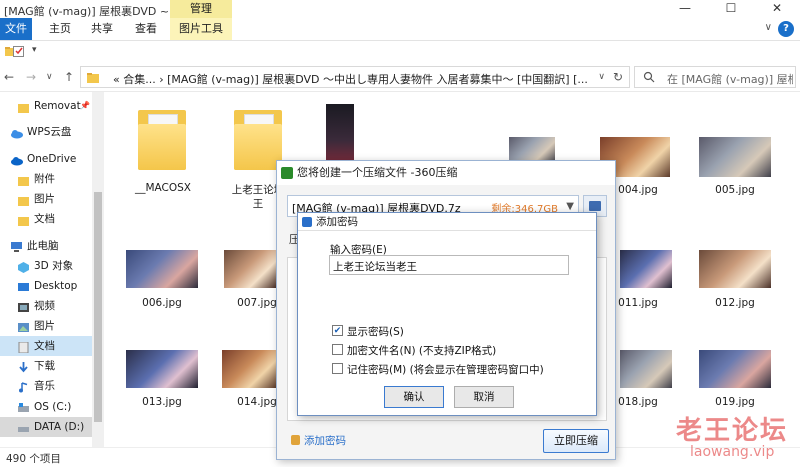 The width and height of the screenshot is (800, 467). What do you see at coordinates (9, 77) in the screenshot?
I see `back-button: ←` at bounding box center [9, 77].